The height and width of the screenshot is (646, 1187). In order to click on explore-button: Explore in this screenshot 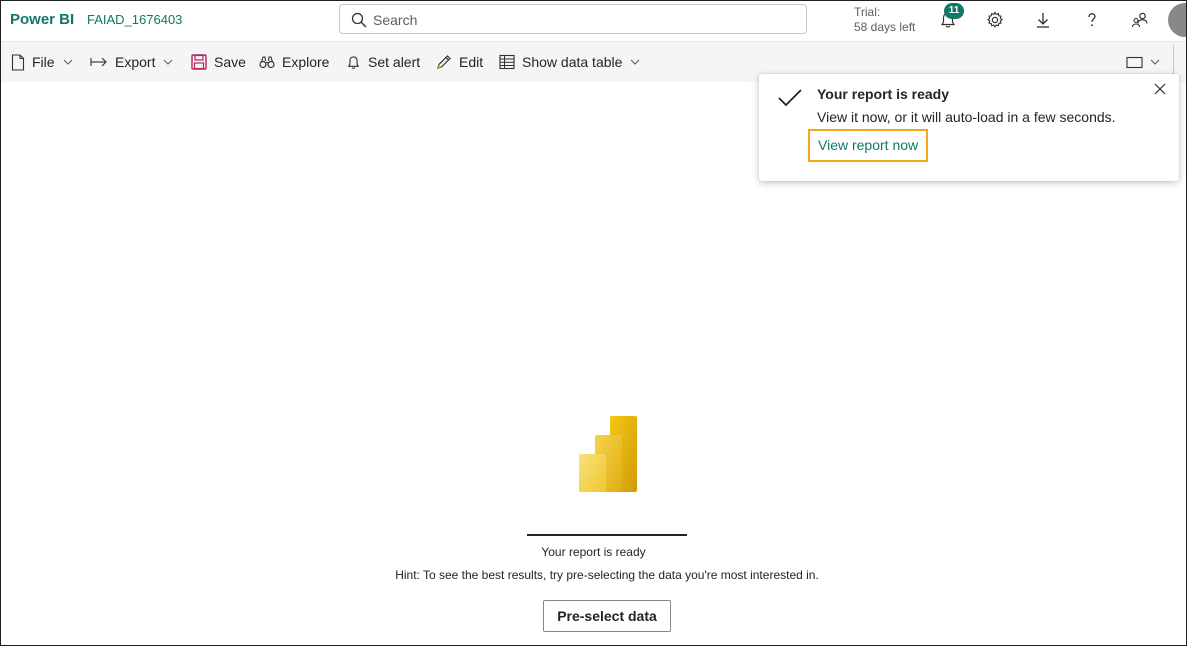, I will do `click(294, 62)`.